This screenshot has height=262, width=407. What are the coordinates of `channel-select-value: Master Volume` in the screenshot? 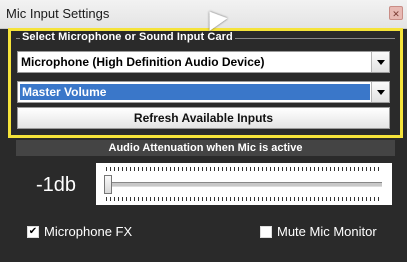 It's located at (195, 92).